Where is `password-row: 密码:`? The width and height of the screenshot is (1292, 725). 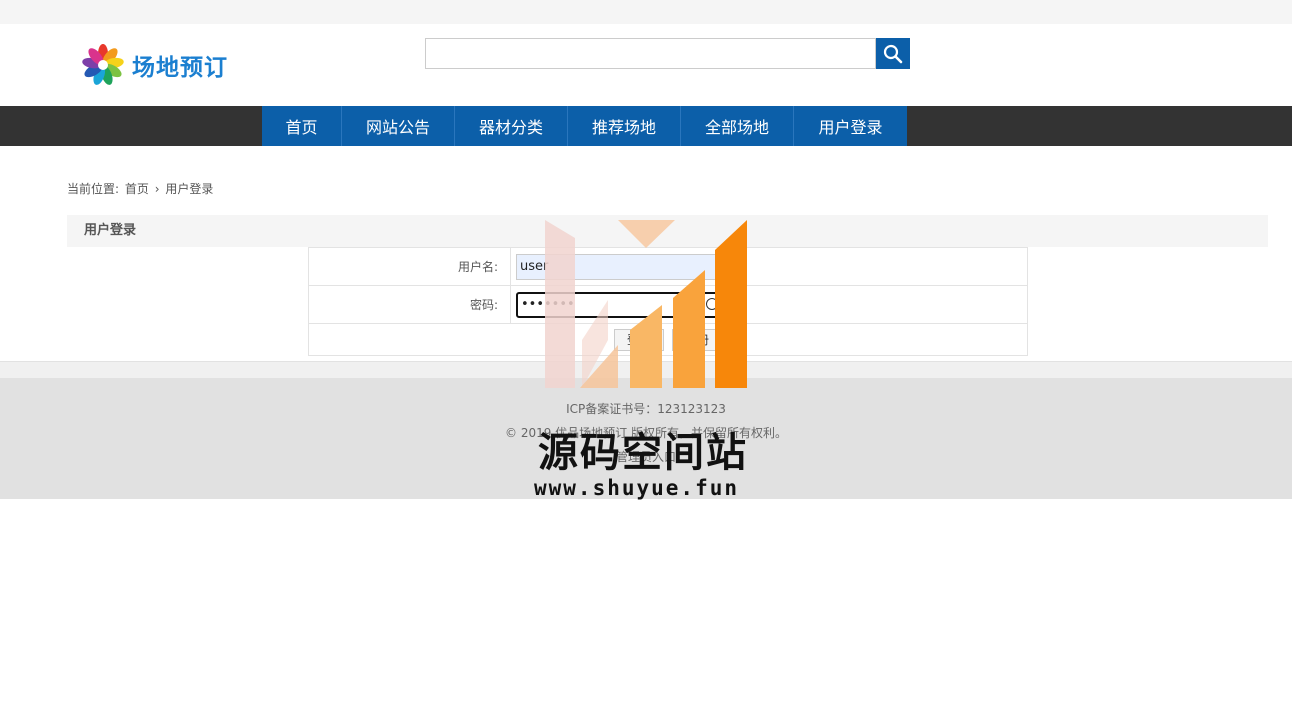
password-row: 密码: is located at coordinates (668, 304).